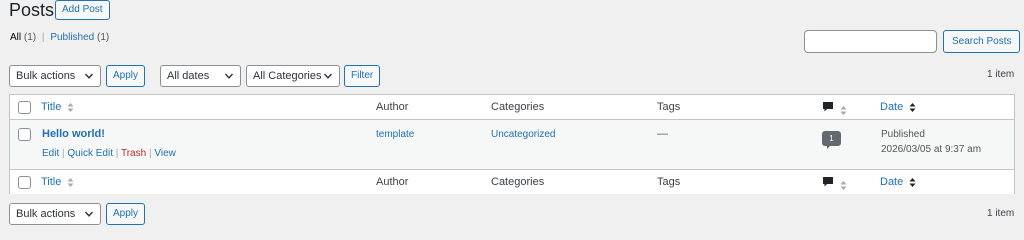 The width and height of the screenshot is (1024, 240). I want to click on column-title-header: Title, so click(57, 107).